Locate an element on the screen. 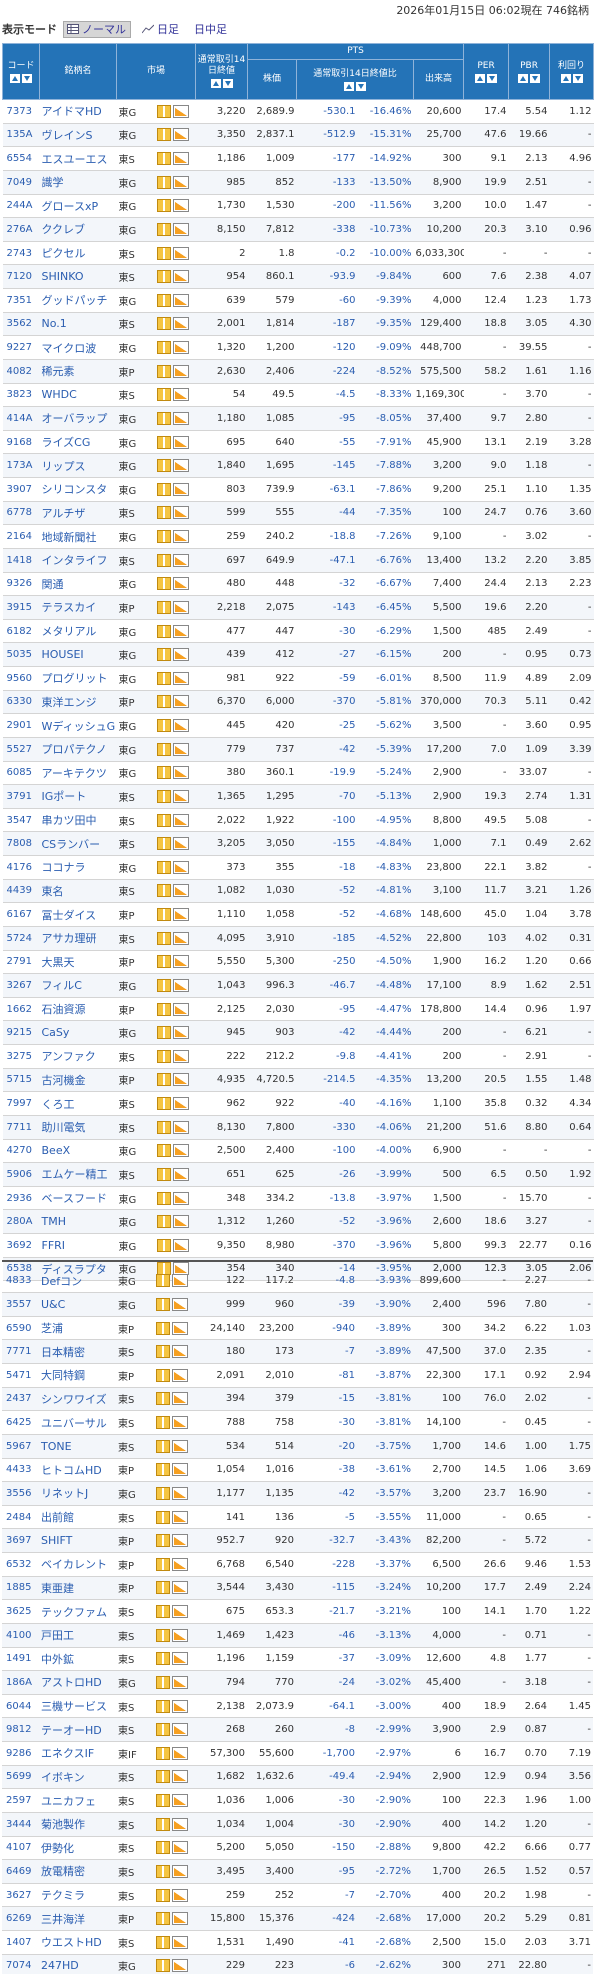 This screenshot has width=595, height=1974. stock-code-link: 9326 is located at coordinates (21, 584).